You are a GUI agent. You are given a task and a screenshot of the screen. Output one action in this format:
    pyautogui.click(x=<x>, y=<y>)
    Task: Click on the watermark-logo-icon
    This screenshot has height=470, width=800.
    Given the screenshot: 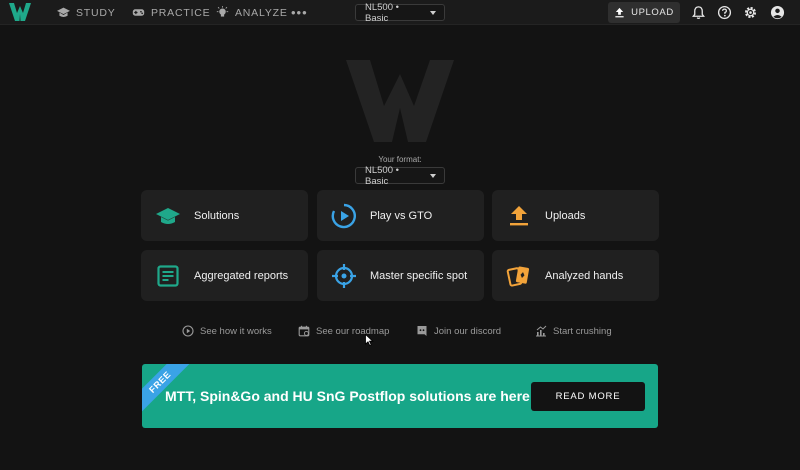 What is the action you would take?
    pyautogui.click(x=400, y=101)
    